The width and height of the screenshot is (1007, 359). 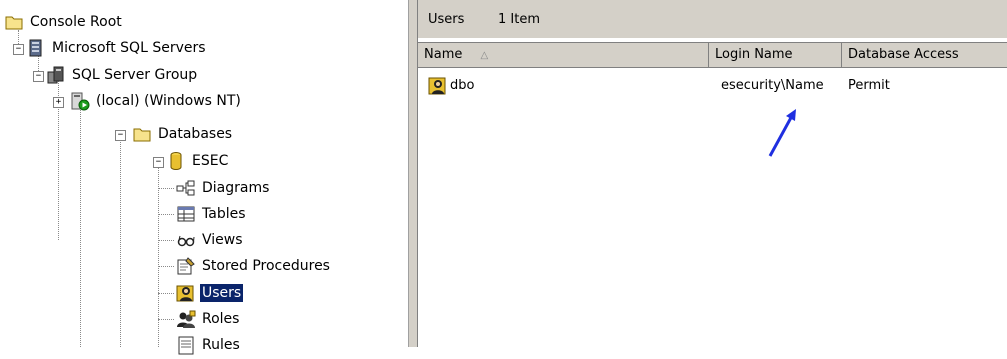 I want to click on column-header-login-name-label: Login Name, so click(x=754, y=54).